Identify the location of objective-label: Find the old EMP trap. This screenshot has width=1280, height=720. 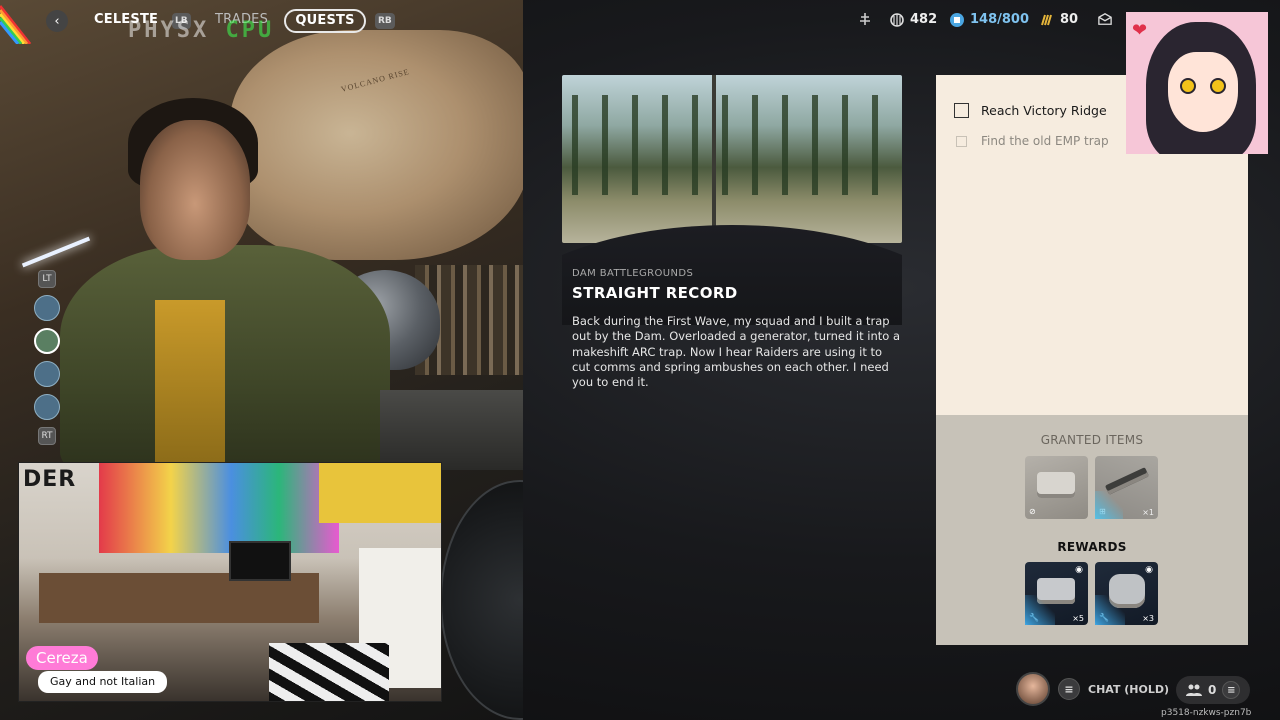
(1045, 141).